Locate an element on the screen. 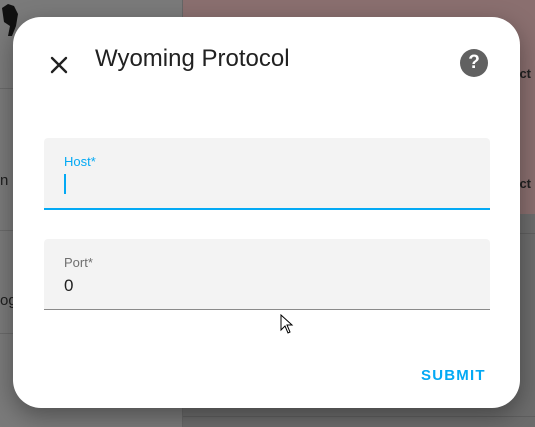 The height and width of the screenshot is (427, 535). dialog-title: Wyoming Protocol is located at coordinates (192, 58).